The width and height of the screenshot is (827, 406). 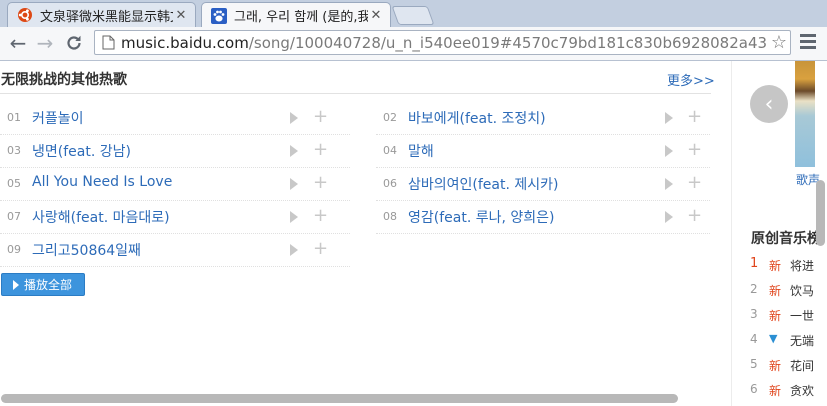 What do you see at coordinates (754, 314) in the screenshot?
I see `rank-number: 3` at bounding box center [754, 314].